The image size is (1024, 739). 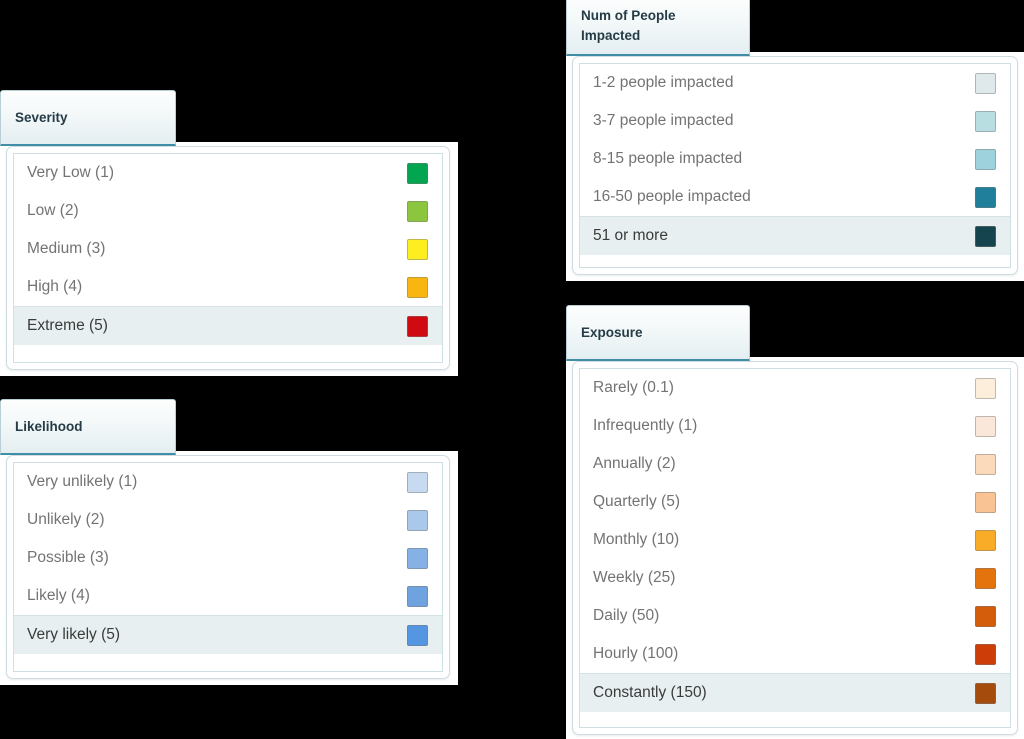 I want to click on option-label: 51 or more, so click(x=630, y=235).